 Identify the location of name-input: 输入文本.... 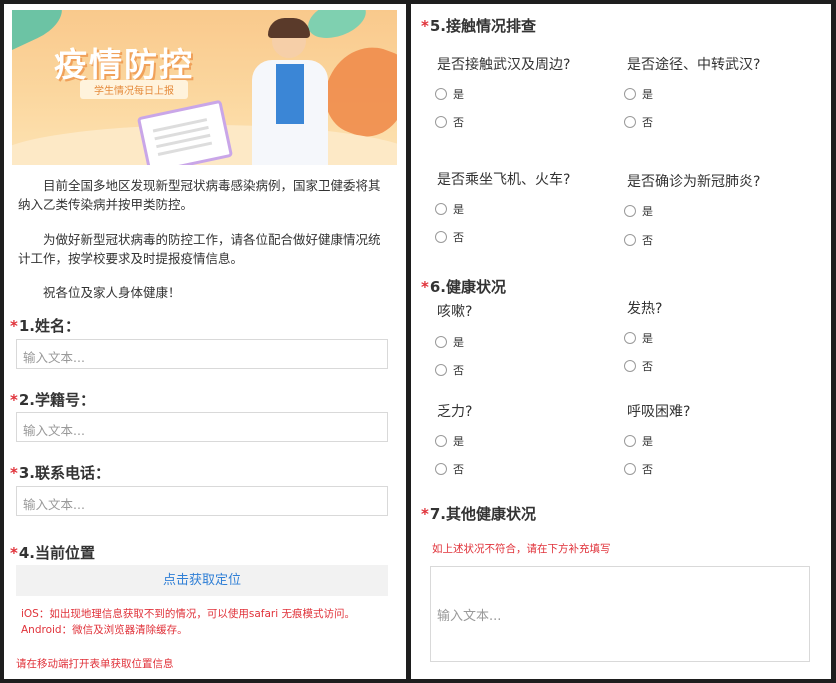
(202, 354).